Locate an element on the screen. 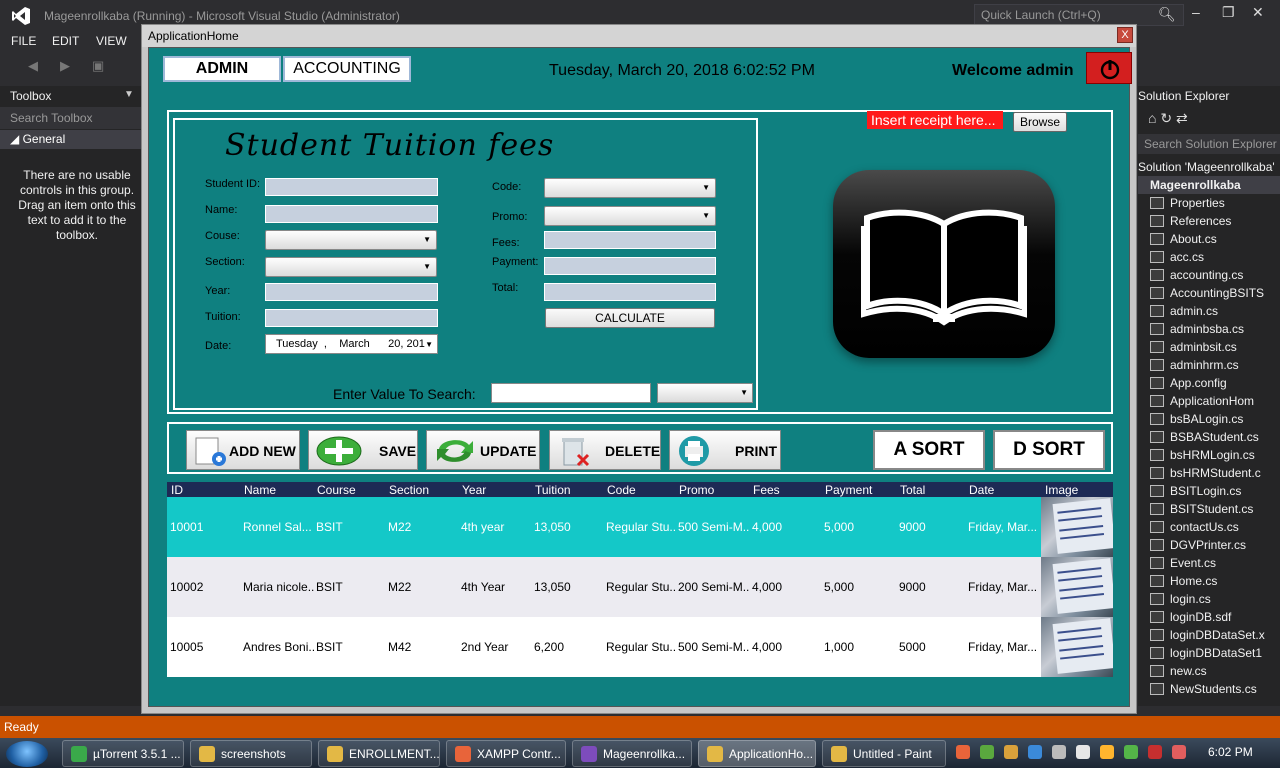 Image resolution: width=1280 pixels, height=768 pixels. column-header: Year is located at coordinates (474, 490).